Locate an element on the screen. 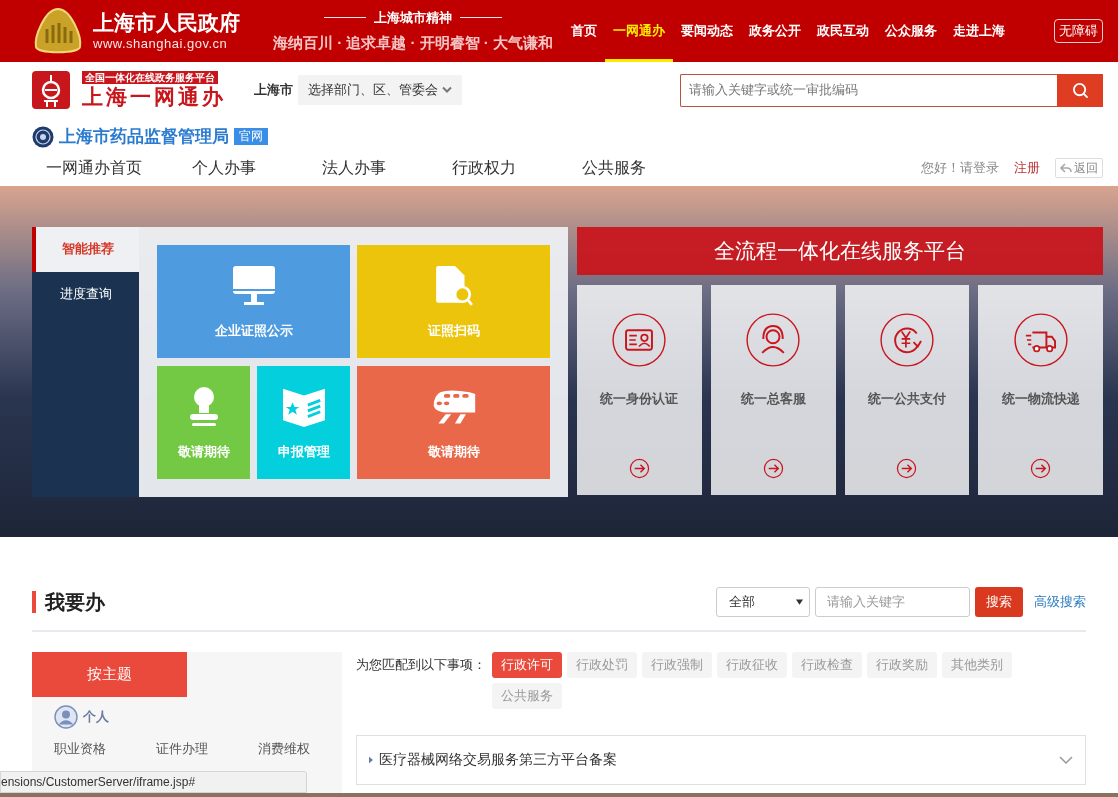 This screenshot has width=1118, height=797. service-tile: 企业证照公示 is located at coordinates (253, 301).